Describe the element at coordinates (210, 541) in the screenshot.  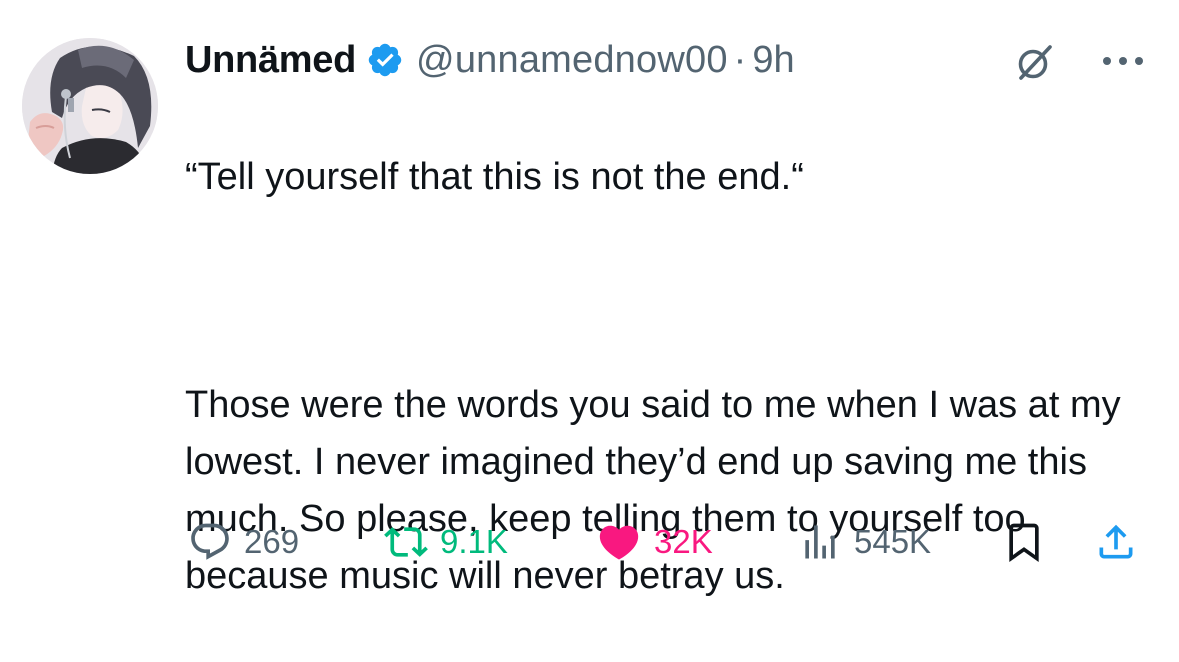
I see `reply-icon` at that location.